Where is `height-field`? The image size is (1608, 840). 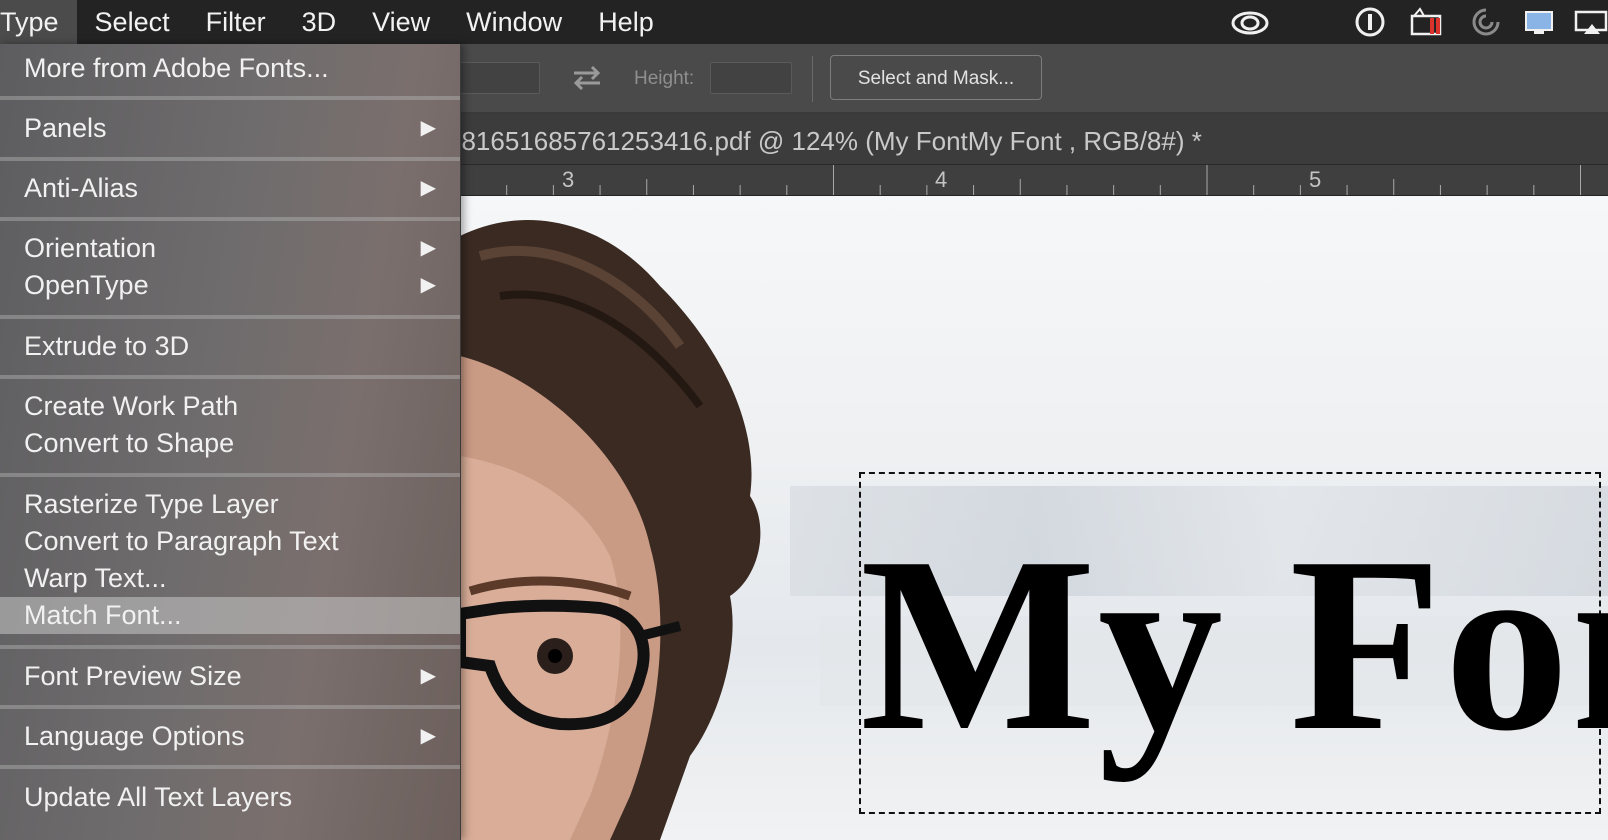
height-field is located at coordinates (751, 78).